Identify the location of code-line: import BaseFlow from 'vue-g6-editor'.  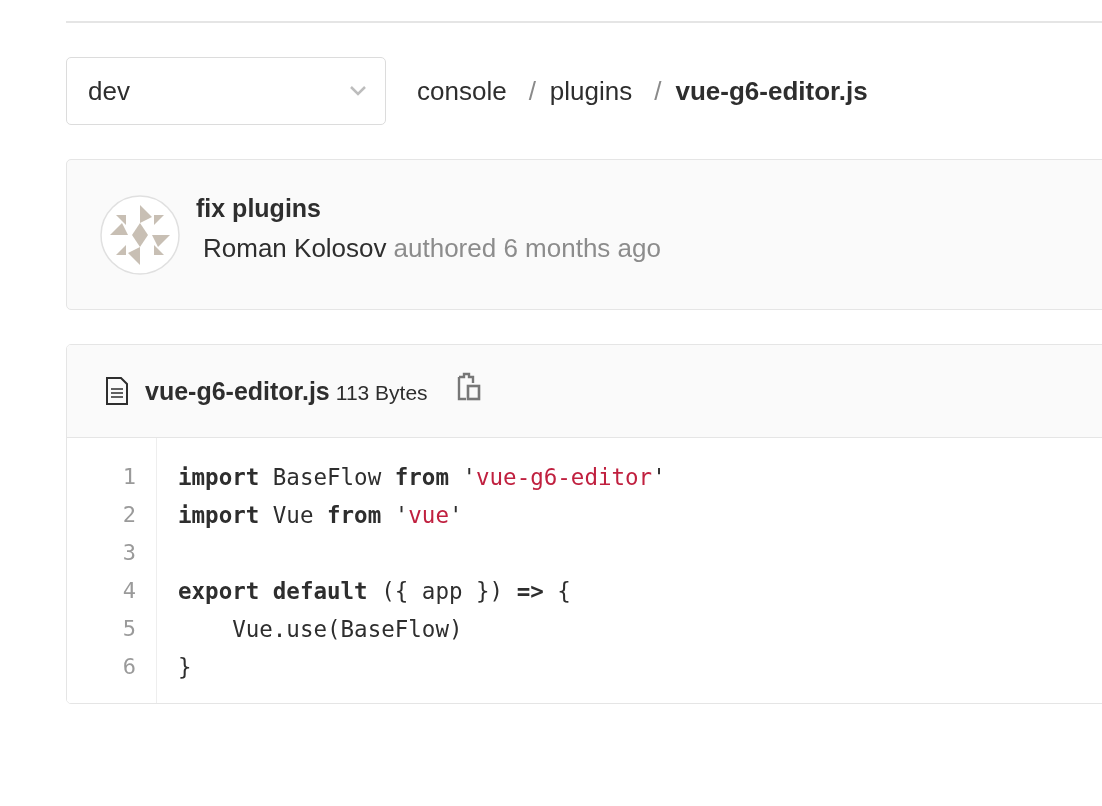
(422, 477).